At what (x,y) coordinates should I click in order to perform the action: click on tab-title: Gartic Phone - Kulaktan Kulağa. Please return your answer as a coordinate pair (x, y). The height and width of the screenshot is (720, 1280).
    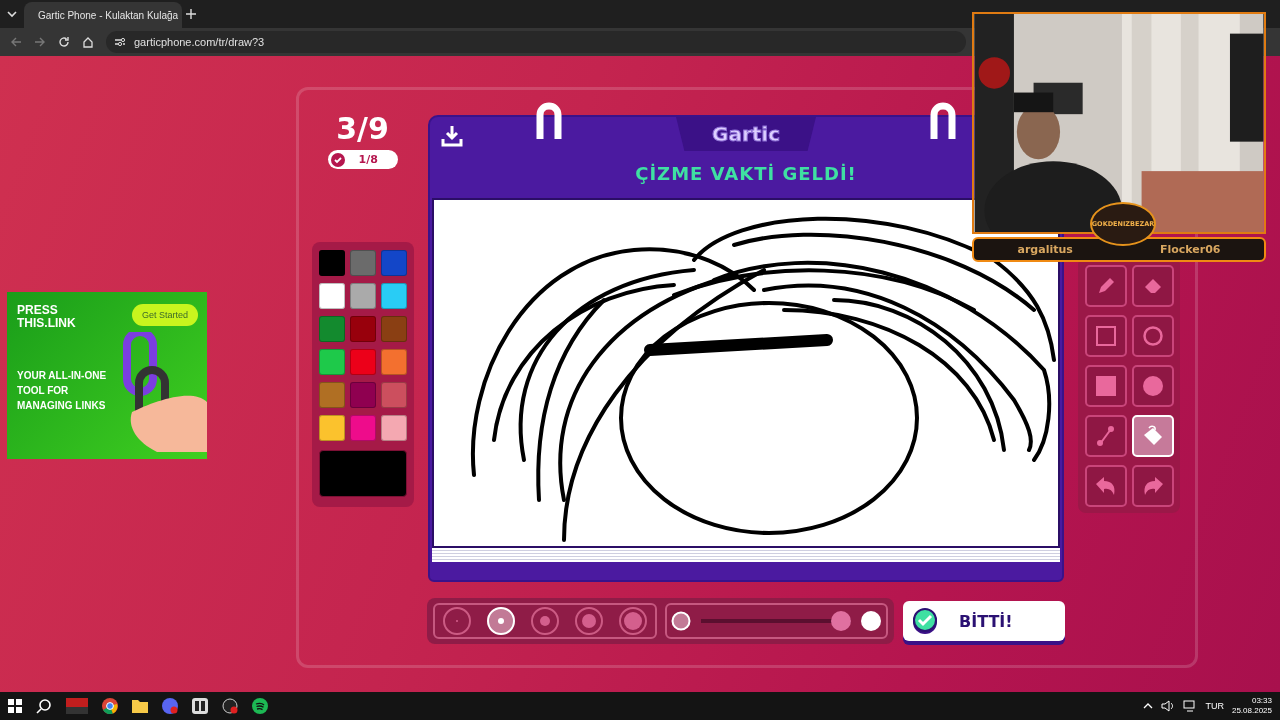
    Looking at the image, I should click on (108, 15).